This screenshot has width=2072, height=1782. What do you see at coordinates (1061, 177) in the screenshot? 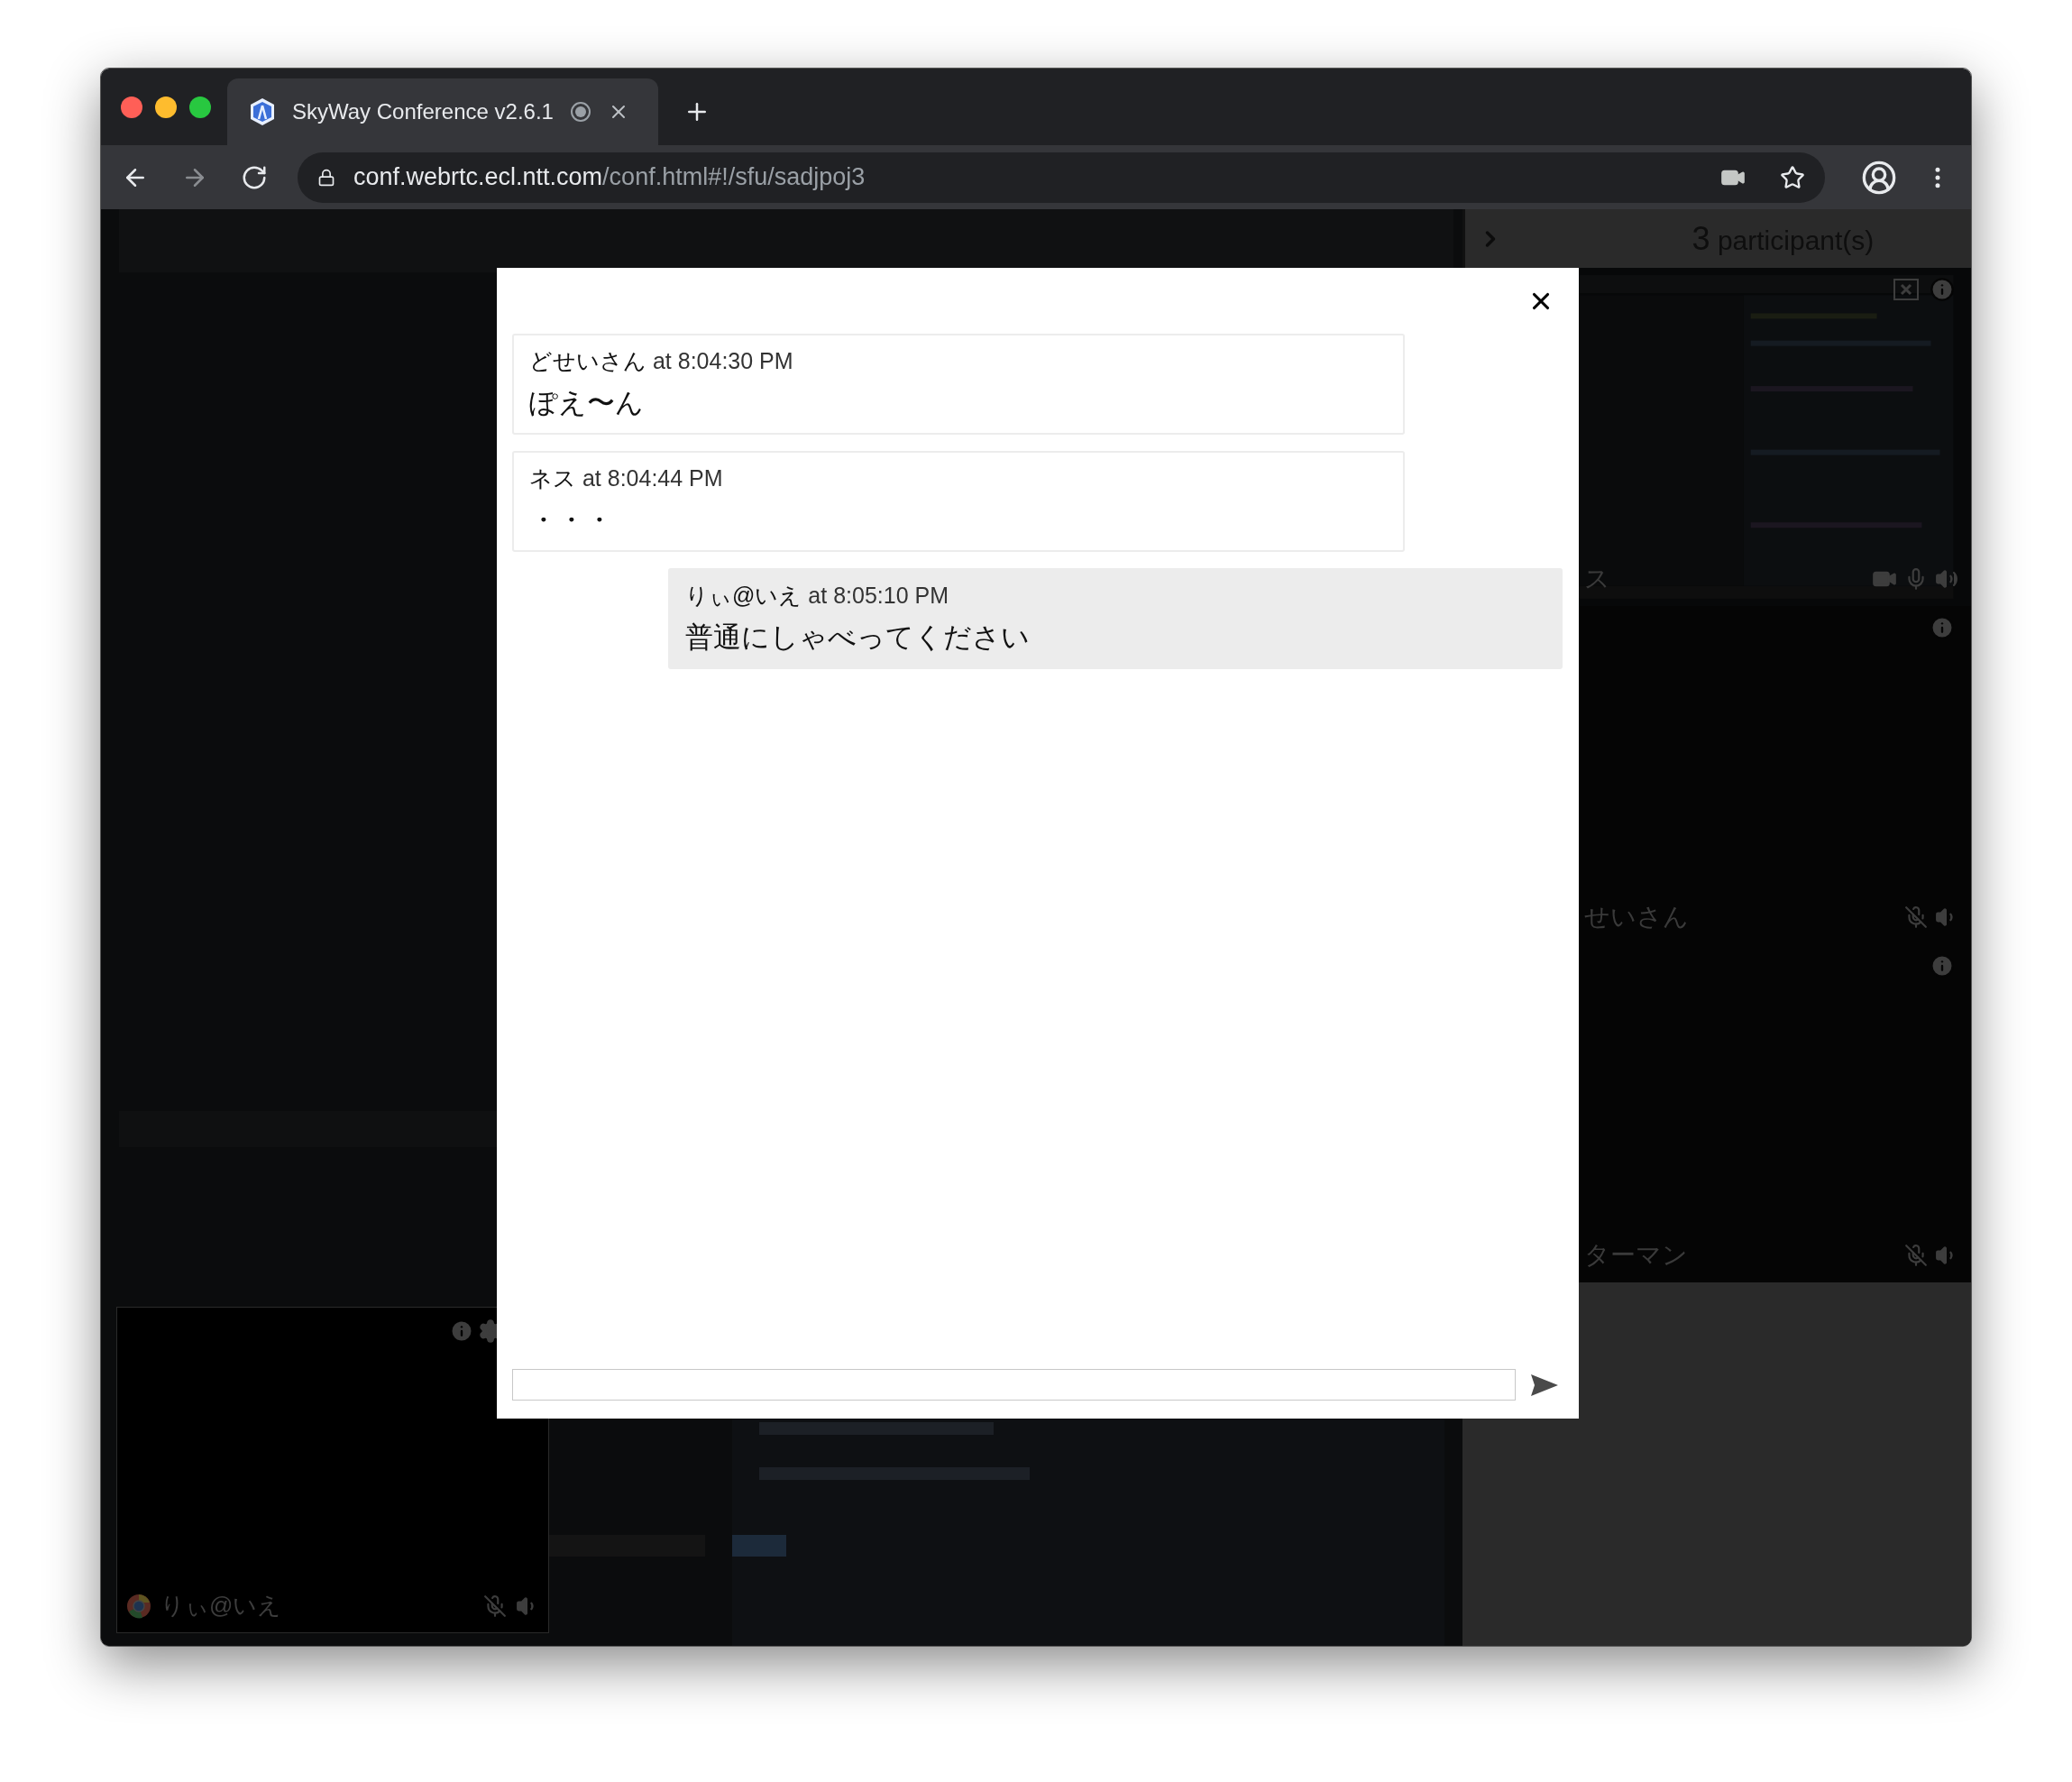
I see `address-bar: conf.webrtc.ecl.ntt.com/conf.html#!/sfu/sadjpoj3` at bounding box center [1061, 177].